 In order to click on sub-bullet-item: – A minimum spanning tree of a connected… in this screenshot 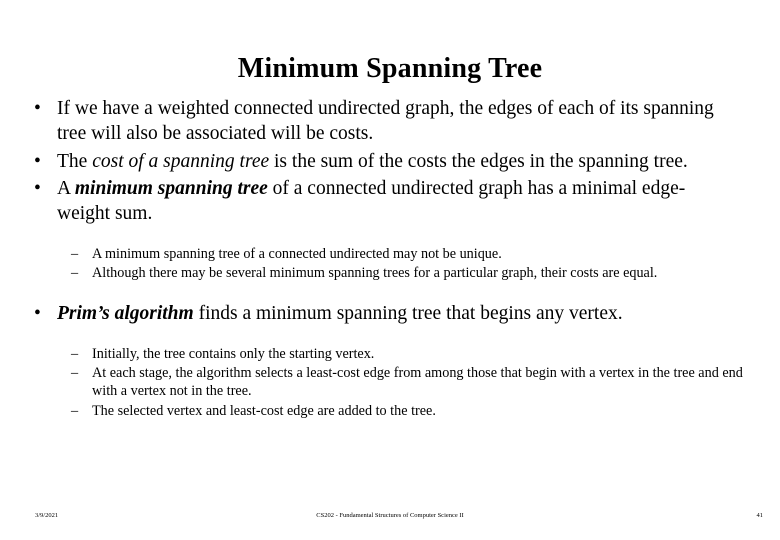, I will do `click(390, 254)`.